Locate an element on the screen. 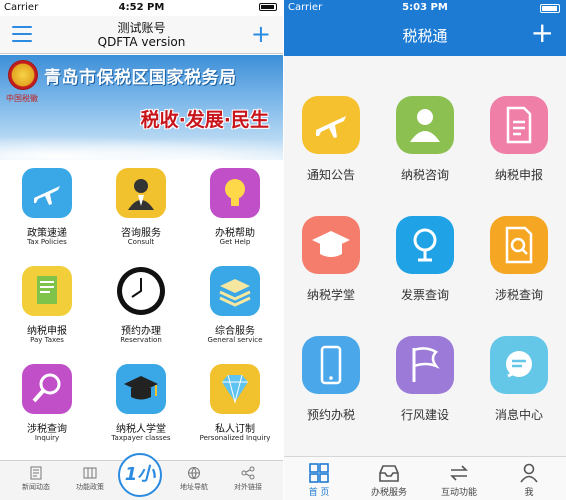 Image resolution: width=566 pixels, height=500 pixels. grid-item-conduct-building: 行风建设 is located at coordinates (425, 359).